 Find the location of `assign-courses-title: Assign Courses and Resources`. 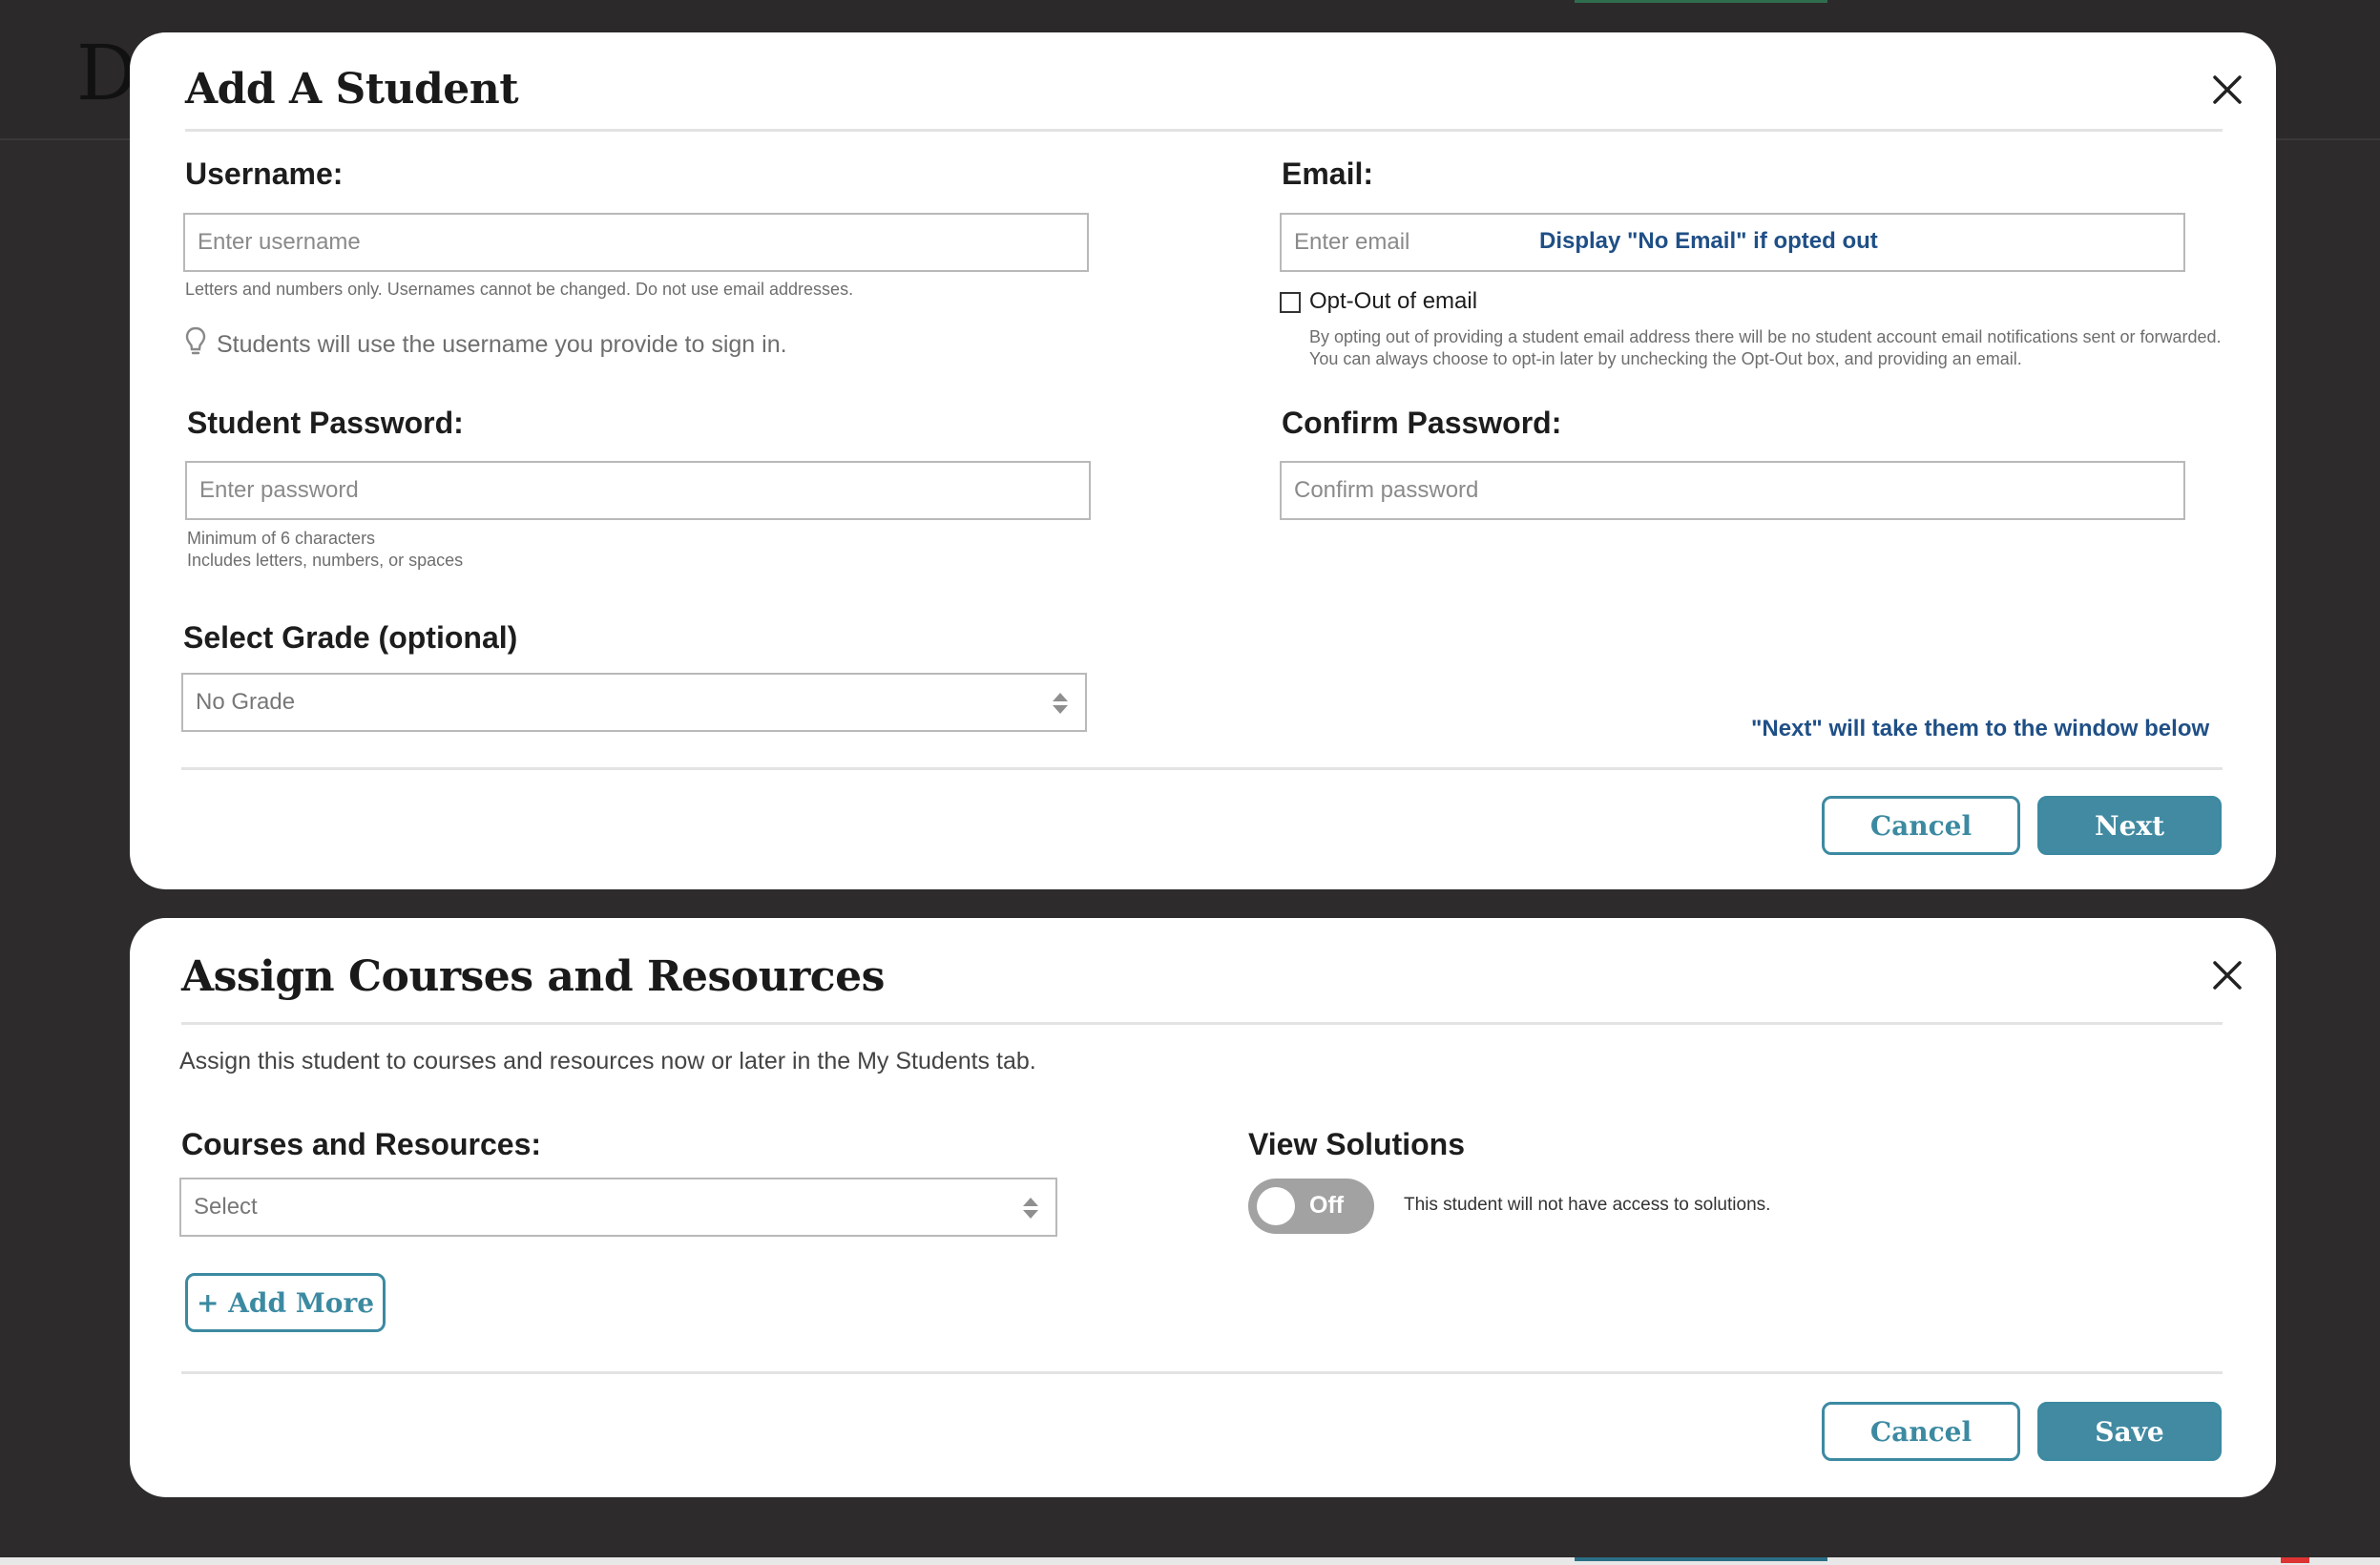

assign-courses-title: Assign Courses and Resources is located at coordinates (533, 976).